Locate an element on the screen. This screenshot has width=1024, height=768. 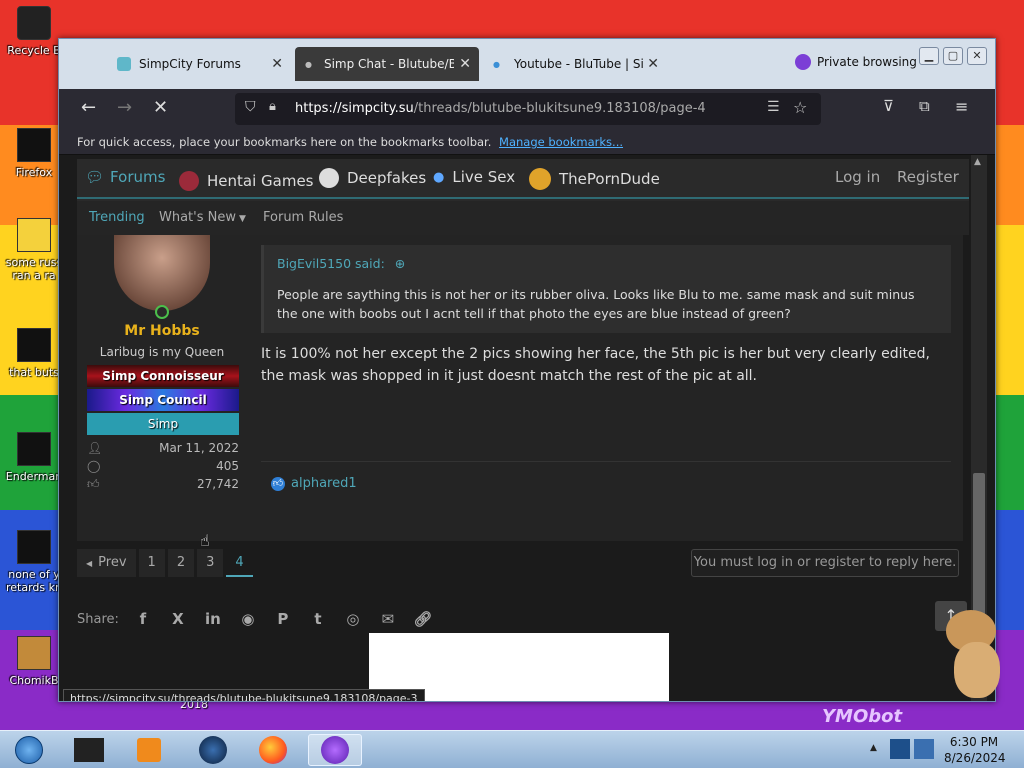
page-link-3: 3 is located at coordinates (210, 563).